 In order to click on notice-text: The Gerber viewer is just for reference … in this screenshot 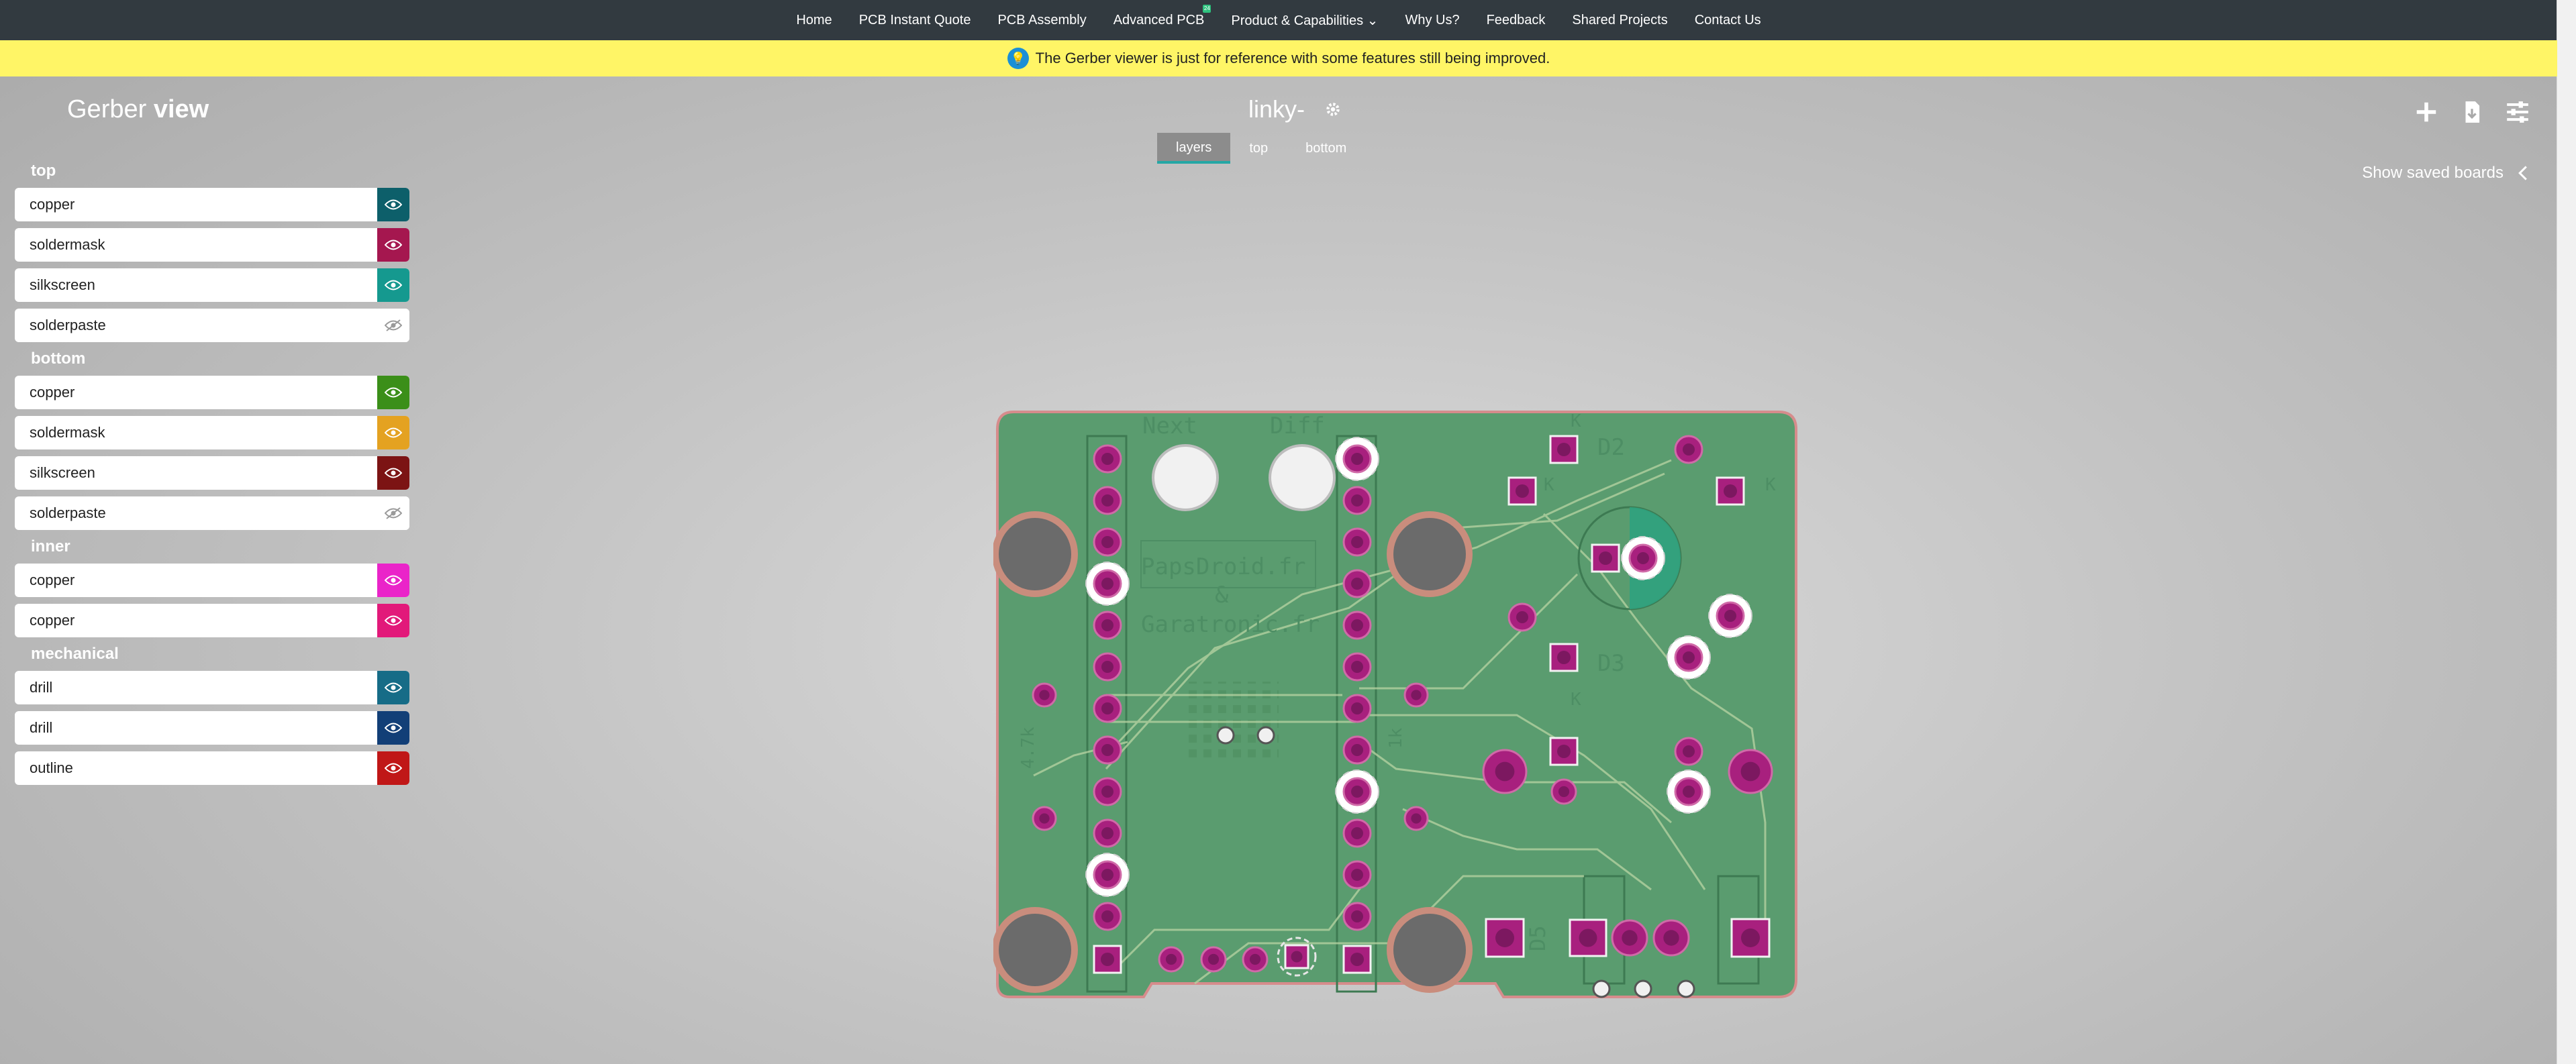, I will do `click(1292, 58)`.